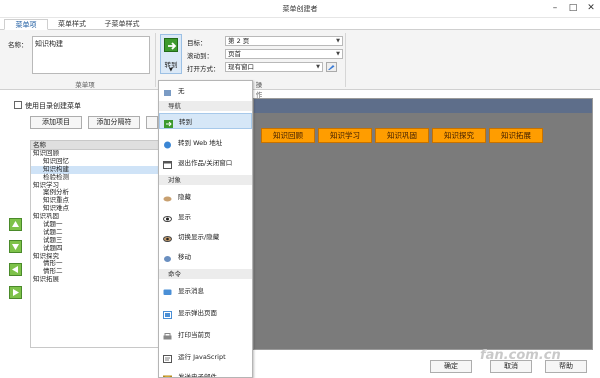  Describe the element at coordinates (56, 122) in the screenshot. I see `add-item-button: 添加项目` at that location.